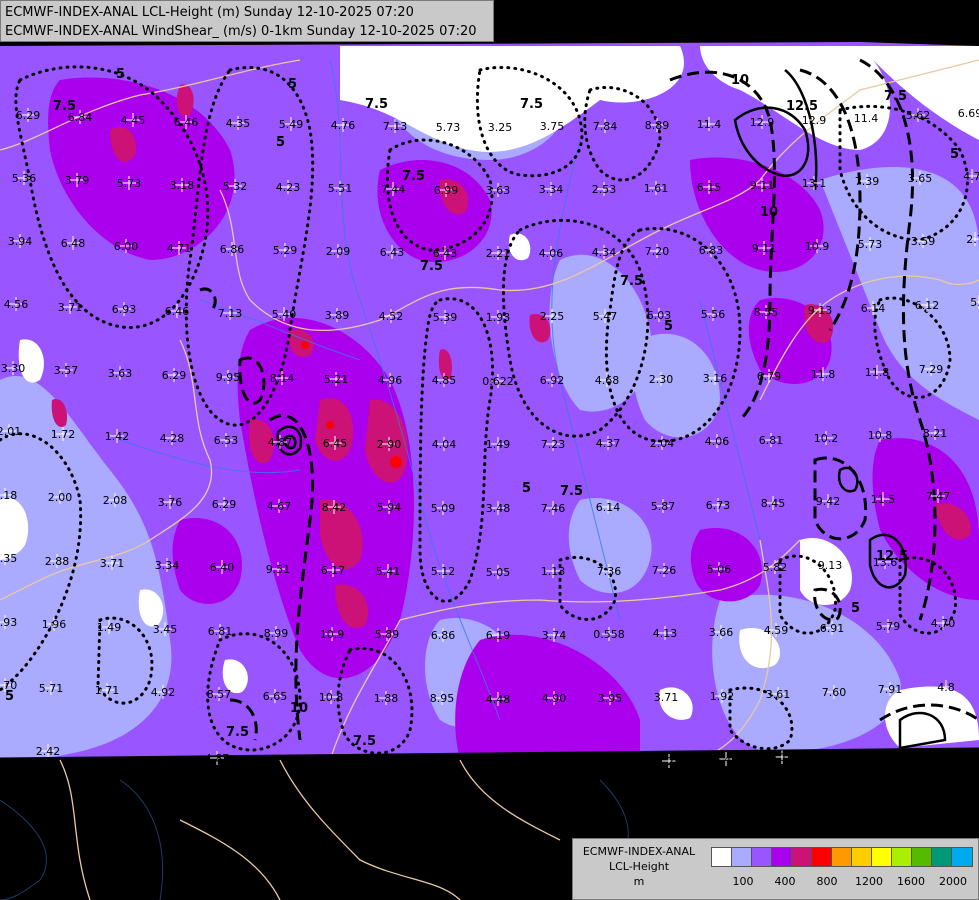  What do you see at coordinates (718, 505) in the screenshot?
I see `station-value: 6.73` at bounding box center [718, 505].